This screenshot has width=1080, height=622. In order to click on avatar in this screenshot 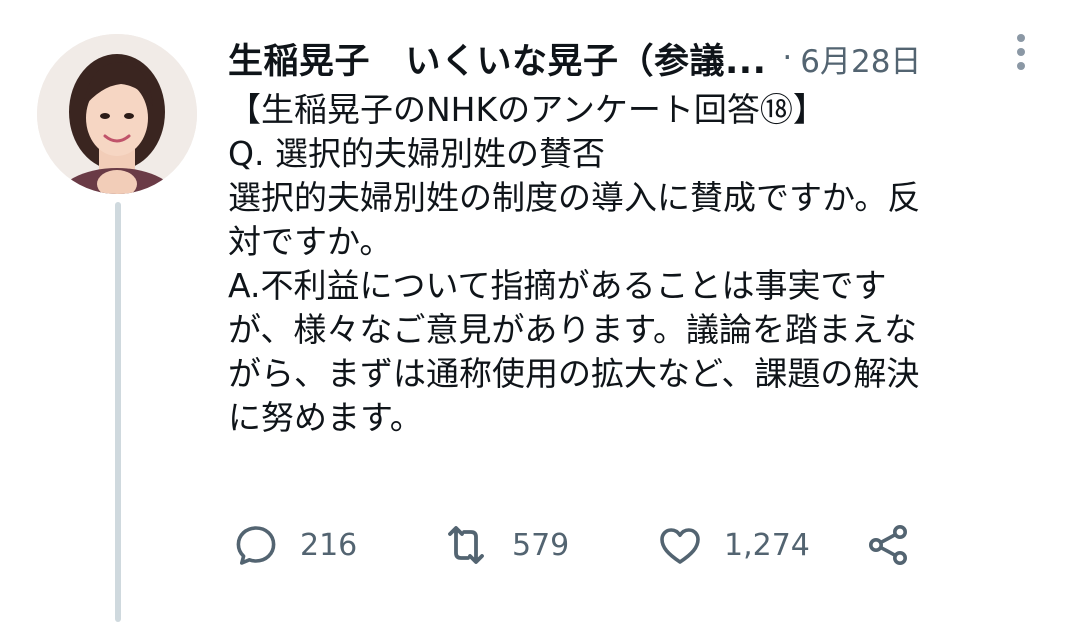, I will do `click(117, 114)`.